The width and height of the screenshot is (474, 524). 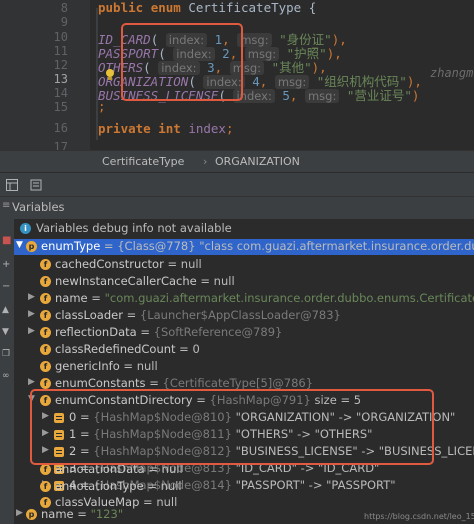 I want to click on line-number: 15, so click(x=60, y=107).